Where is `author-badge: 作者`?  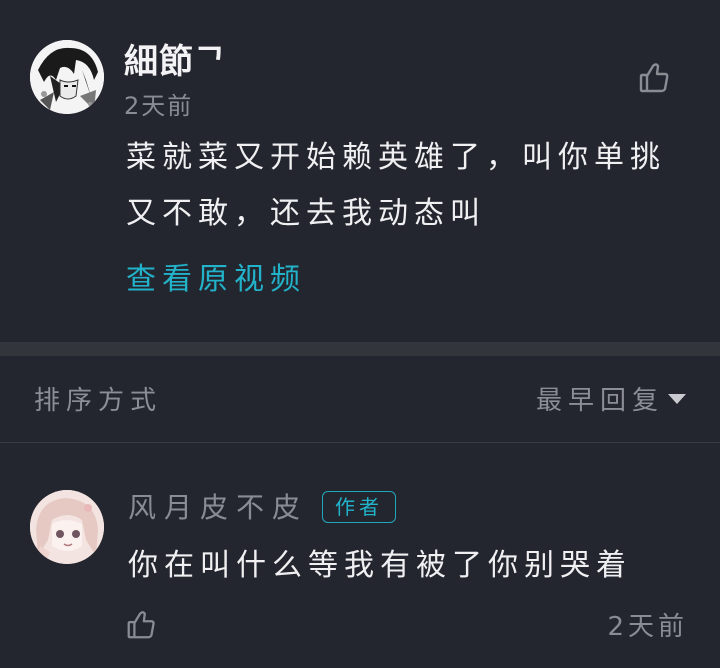 author-badge: 作者 is located at coordinates (359, 507).